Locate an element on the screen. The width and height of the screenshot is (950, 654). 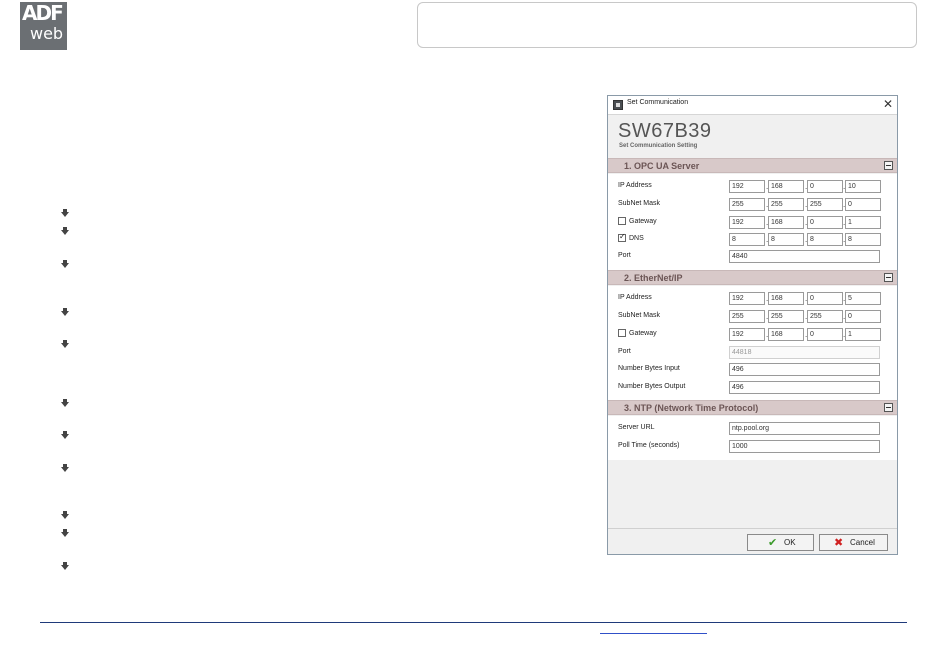
opc-mask-octet-4: 0 is located at coordinates (863, 204).